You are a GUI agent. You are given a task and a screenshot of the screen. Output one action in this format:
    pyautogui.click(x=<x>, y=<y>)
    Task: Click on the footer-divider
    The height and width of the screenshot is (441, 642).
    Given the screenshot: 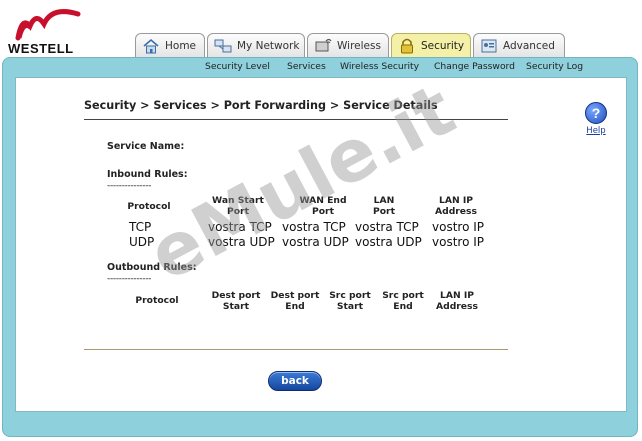 What is the action you would take?
    pyautogui.click(x=296, y=349)
    